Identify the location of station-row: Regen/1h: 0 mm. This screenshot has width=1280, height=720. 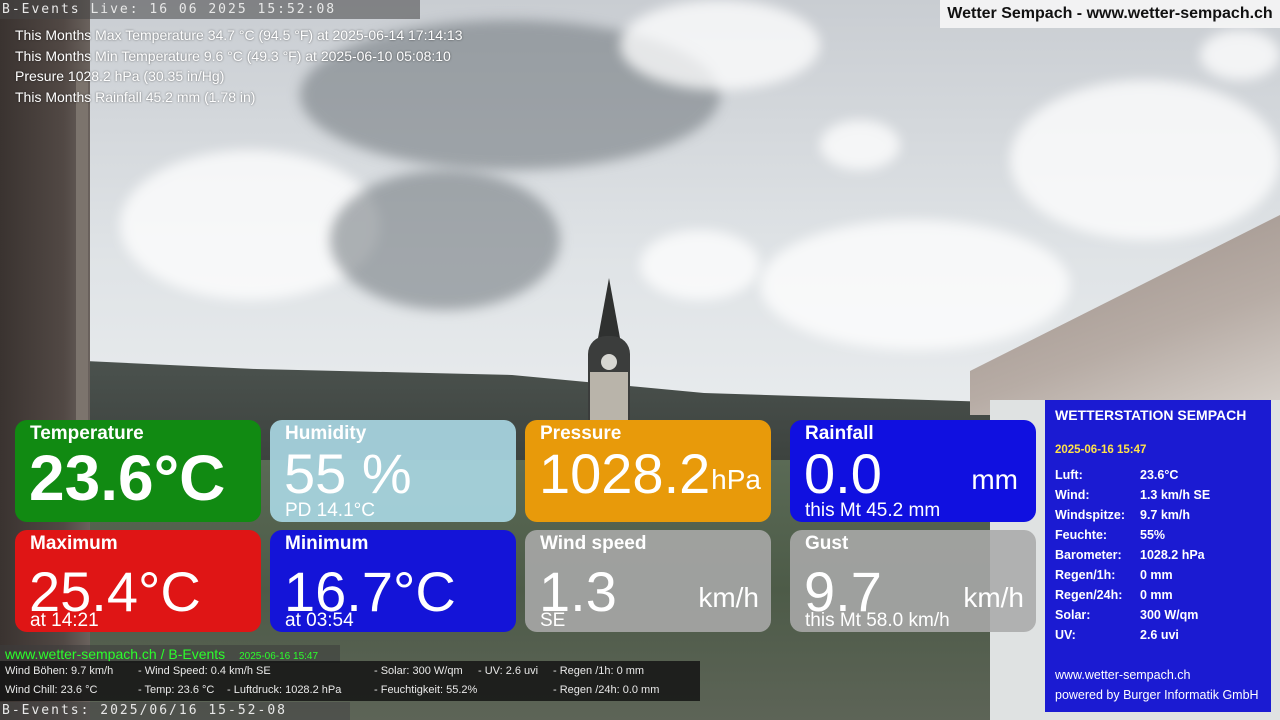
(1160, 577).